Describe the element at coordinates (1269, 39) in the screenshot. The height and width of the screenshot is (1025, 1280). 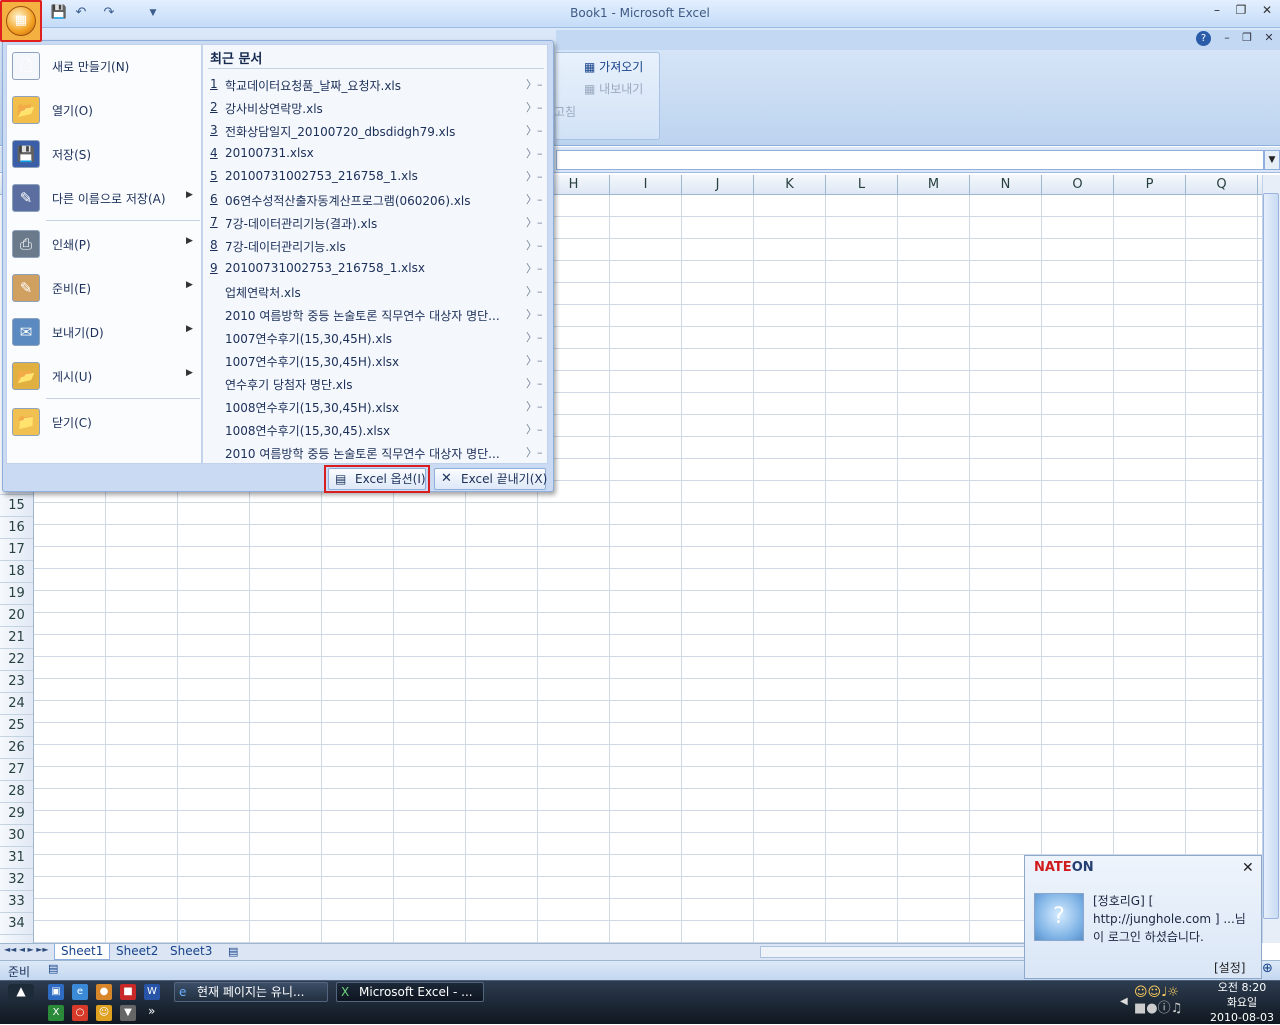
I see `workbook-close-icon: ✕` at that location.